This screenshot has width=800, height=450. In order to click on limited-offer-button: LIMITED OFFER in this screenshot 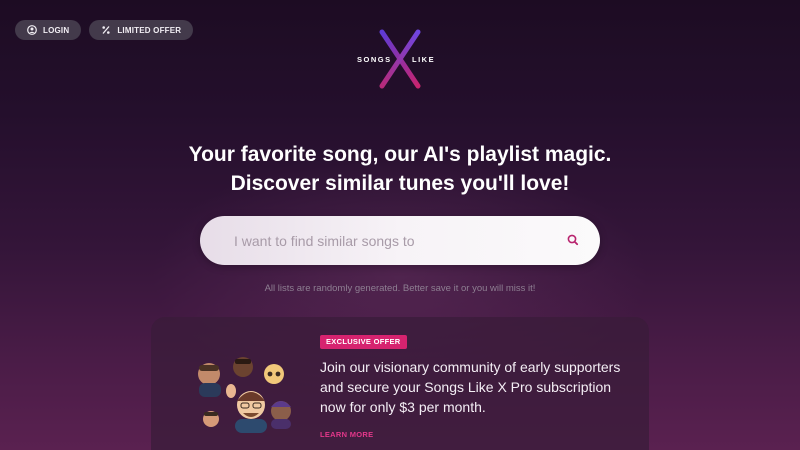, I will do `click(141, 30)`.